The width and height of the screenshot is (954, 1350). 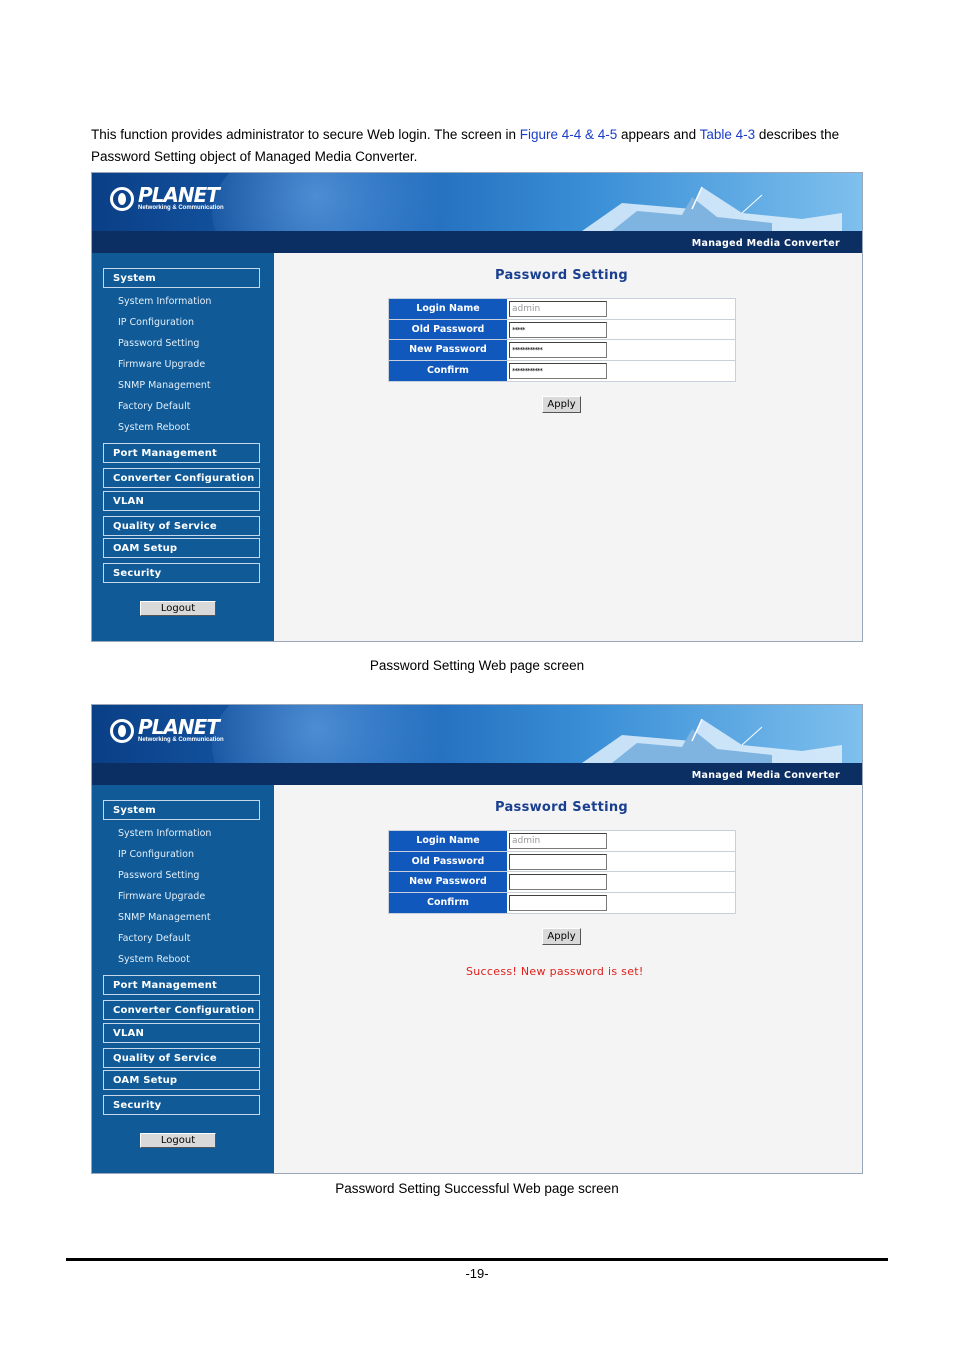 I want to click on confirm-password-field, so click(x=558, y=902).